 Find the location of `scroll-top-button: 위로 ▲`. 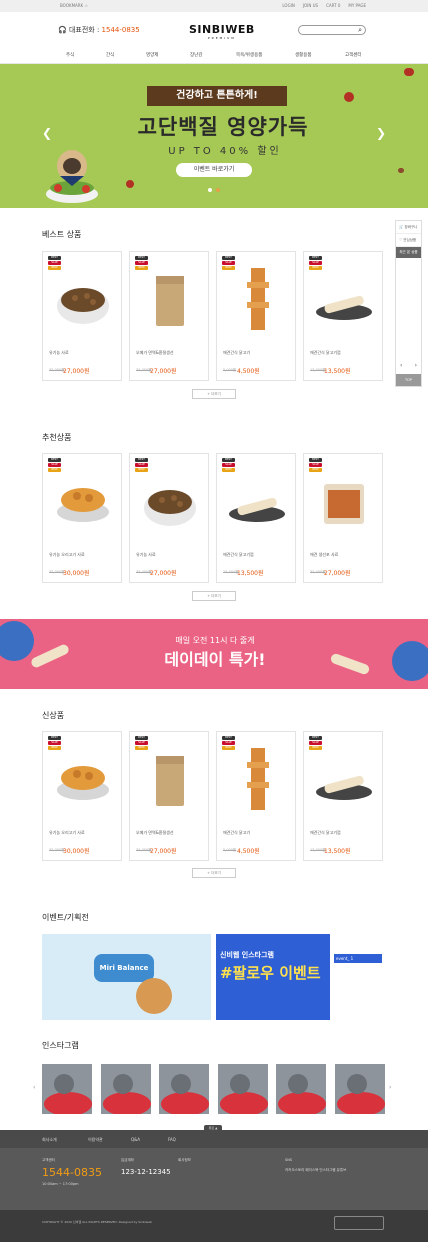

scroll-top-button: 위로 ▲ is located at coordinates (213, 1128).